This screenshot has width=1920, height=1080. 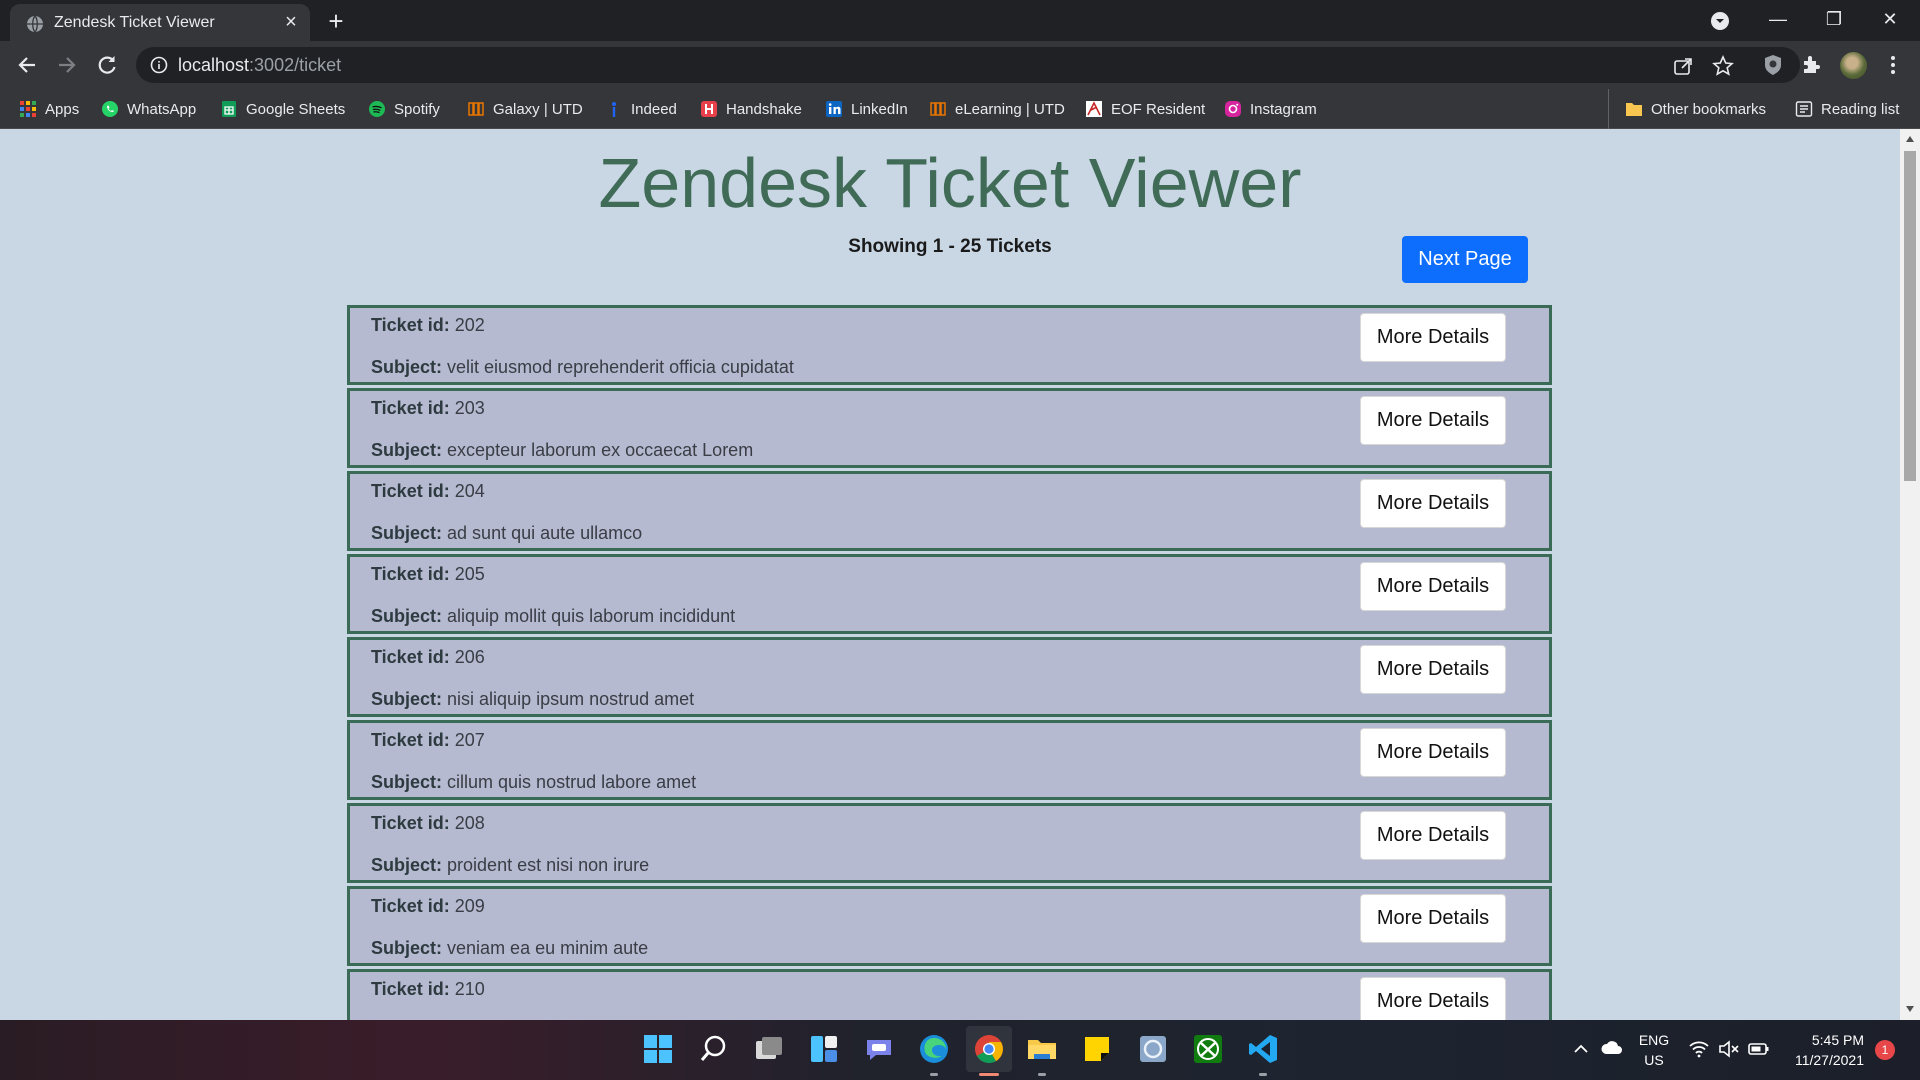 I want to click on ticket-id: Ticket id: 210, so click(x=428, y=989).